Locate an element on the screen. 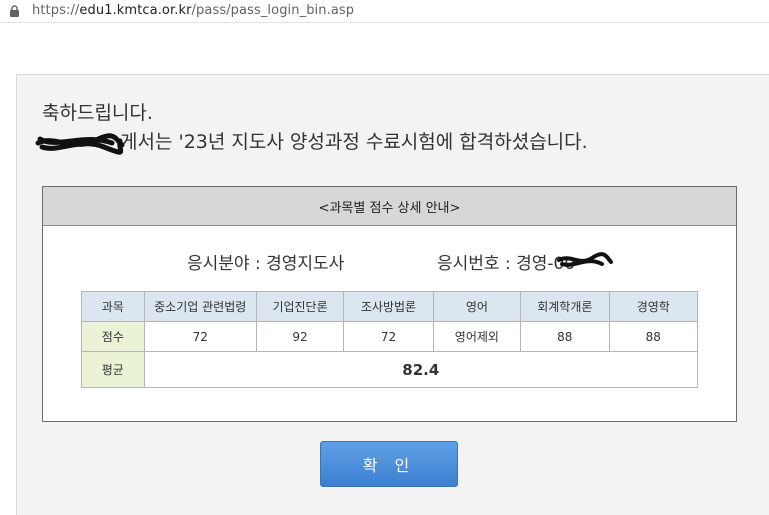 Image resolution: width=769 pixels, height=515 pixels. subject-header: 영어 is located at coordinates (477, 306).